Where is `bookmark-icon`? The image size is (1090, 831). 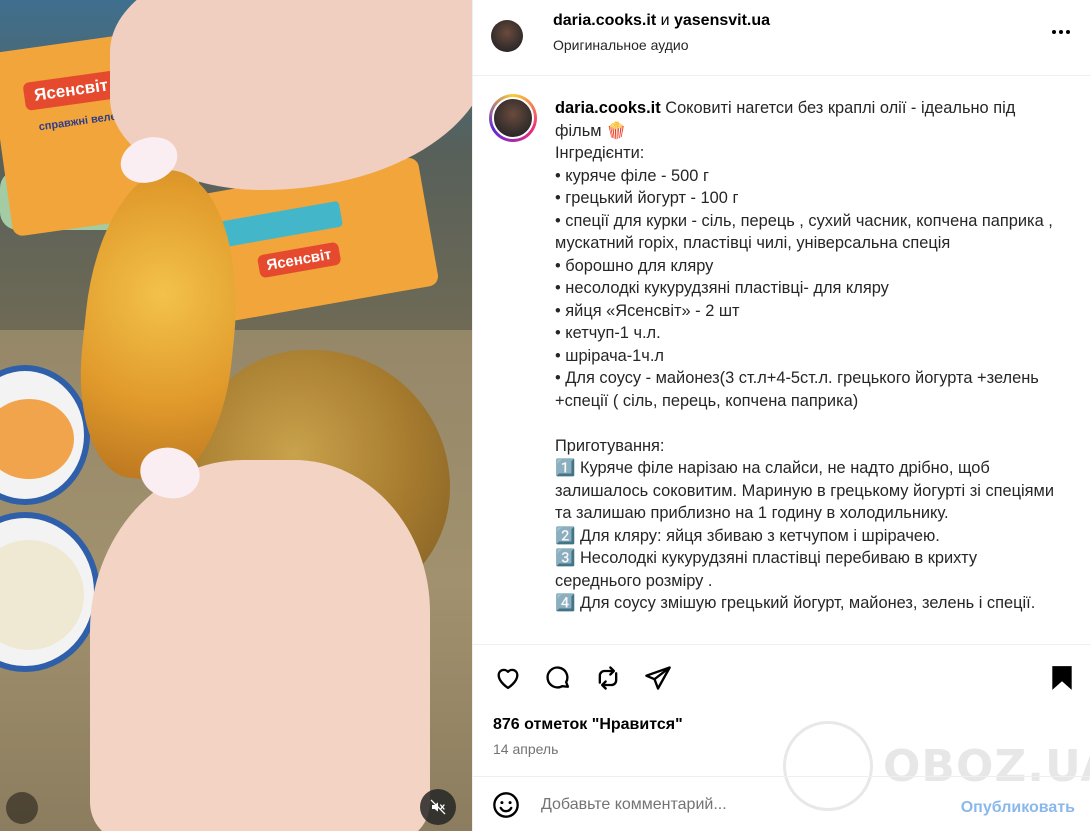
bookmark-icon is located at coordinates (1062, 678).